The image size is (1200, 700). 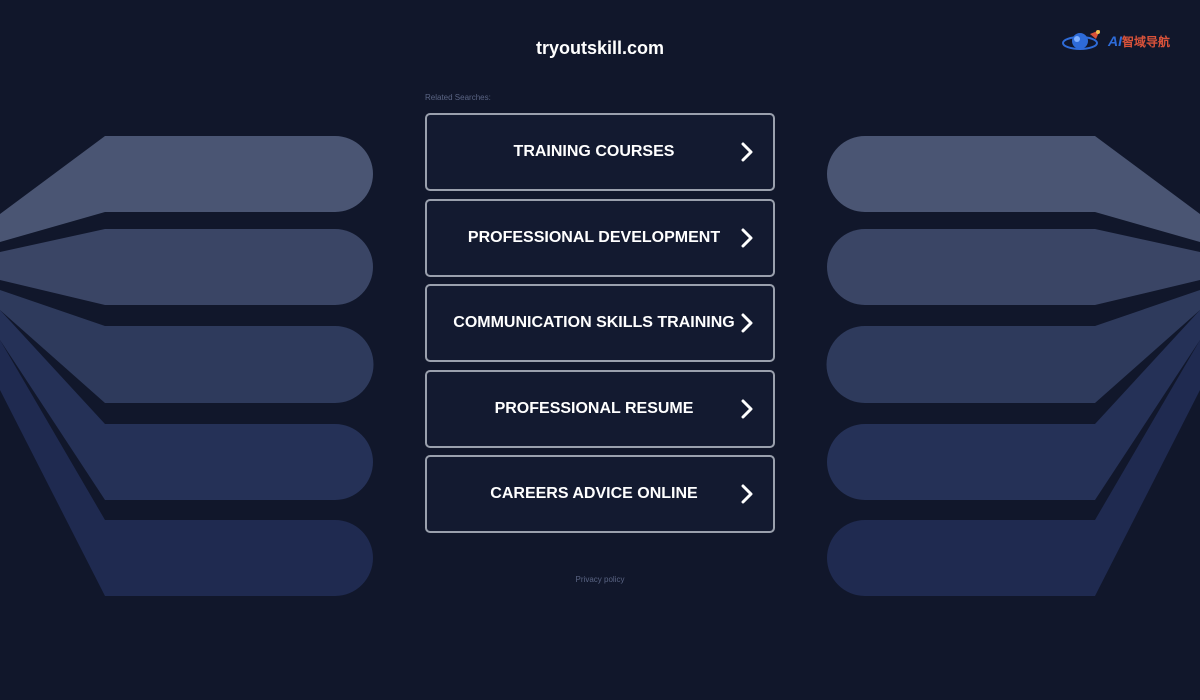 I want to click on related-link-training-courses: TRAINING COURSES, so click(x=600, y=152).